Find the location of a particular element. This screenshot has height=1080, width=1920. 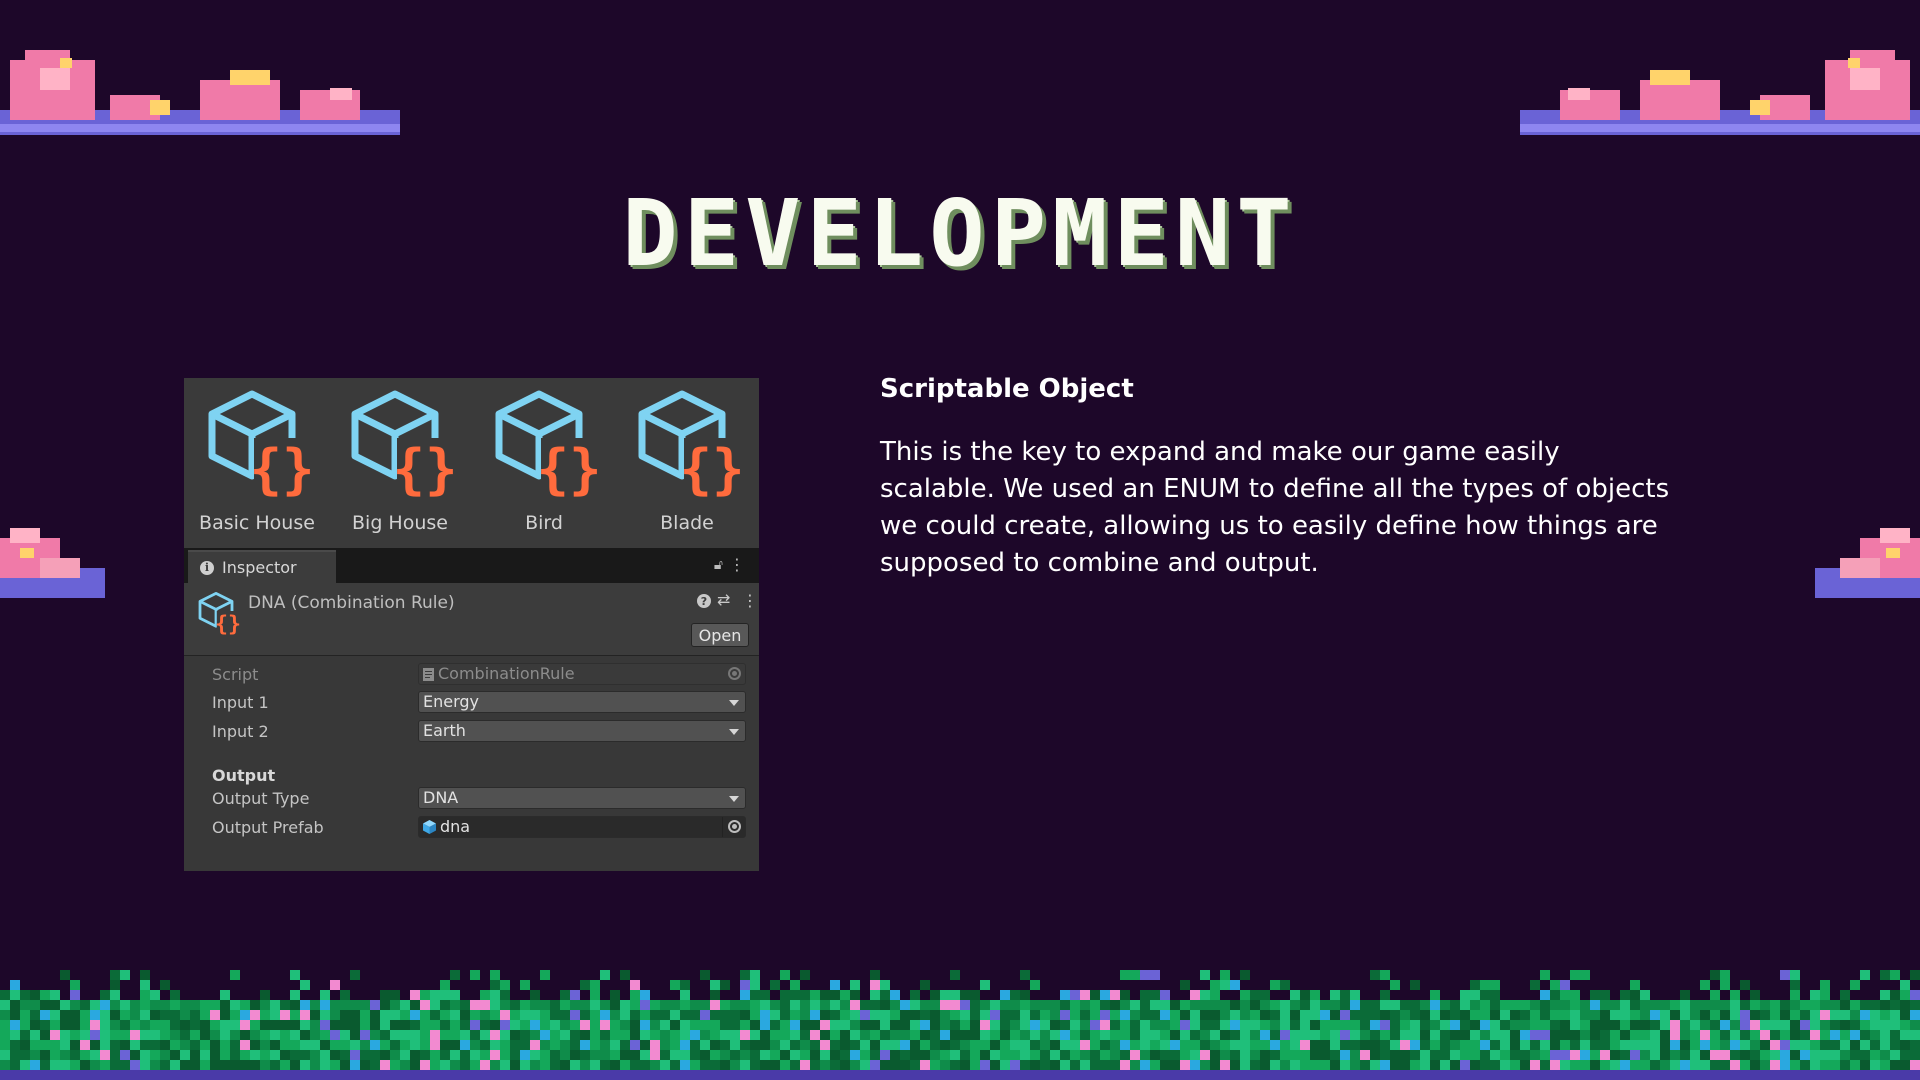

pixel-cloud-mid-right is located at coordinates (1867, 563).